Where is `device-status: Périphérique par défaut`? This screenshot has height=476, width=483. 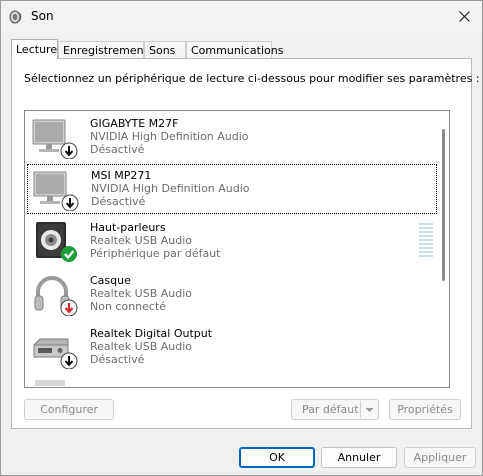
device-status: Périphérique par défaut is located at coordinates (155, 253).